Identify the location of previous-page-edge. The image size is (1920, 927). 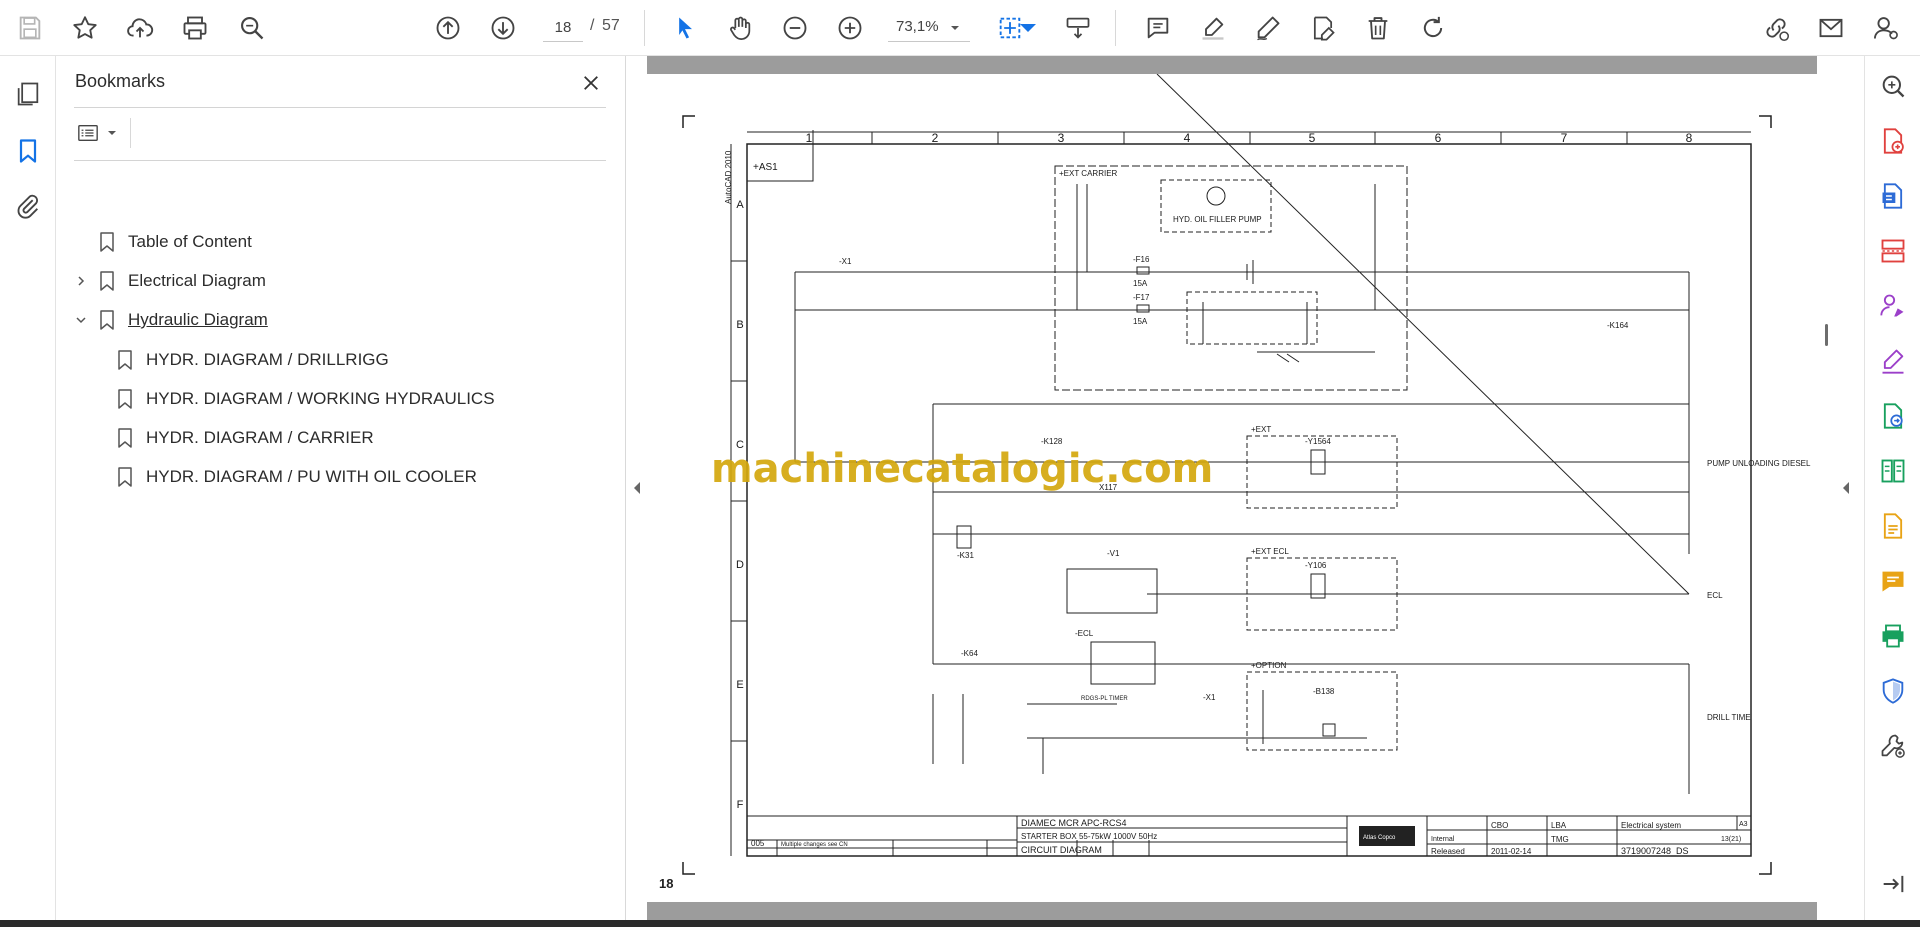
(1232, 65).